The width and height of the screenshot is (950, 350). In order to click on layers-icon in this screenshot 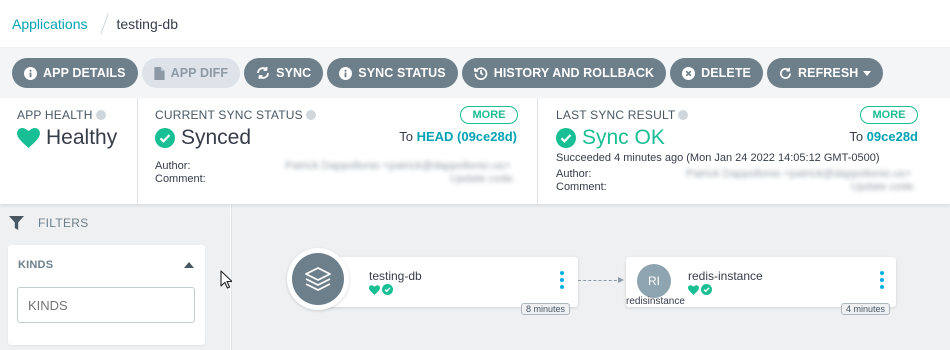, I will do `click(318, 279)`.